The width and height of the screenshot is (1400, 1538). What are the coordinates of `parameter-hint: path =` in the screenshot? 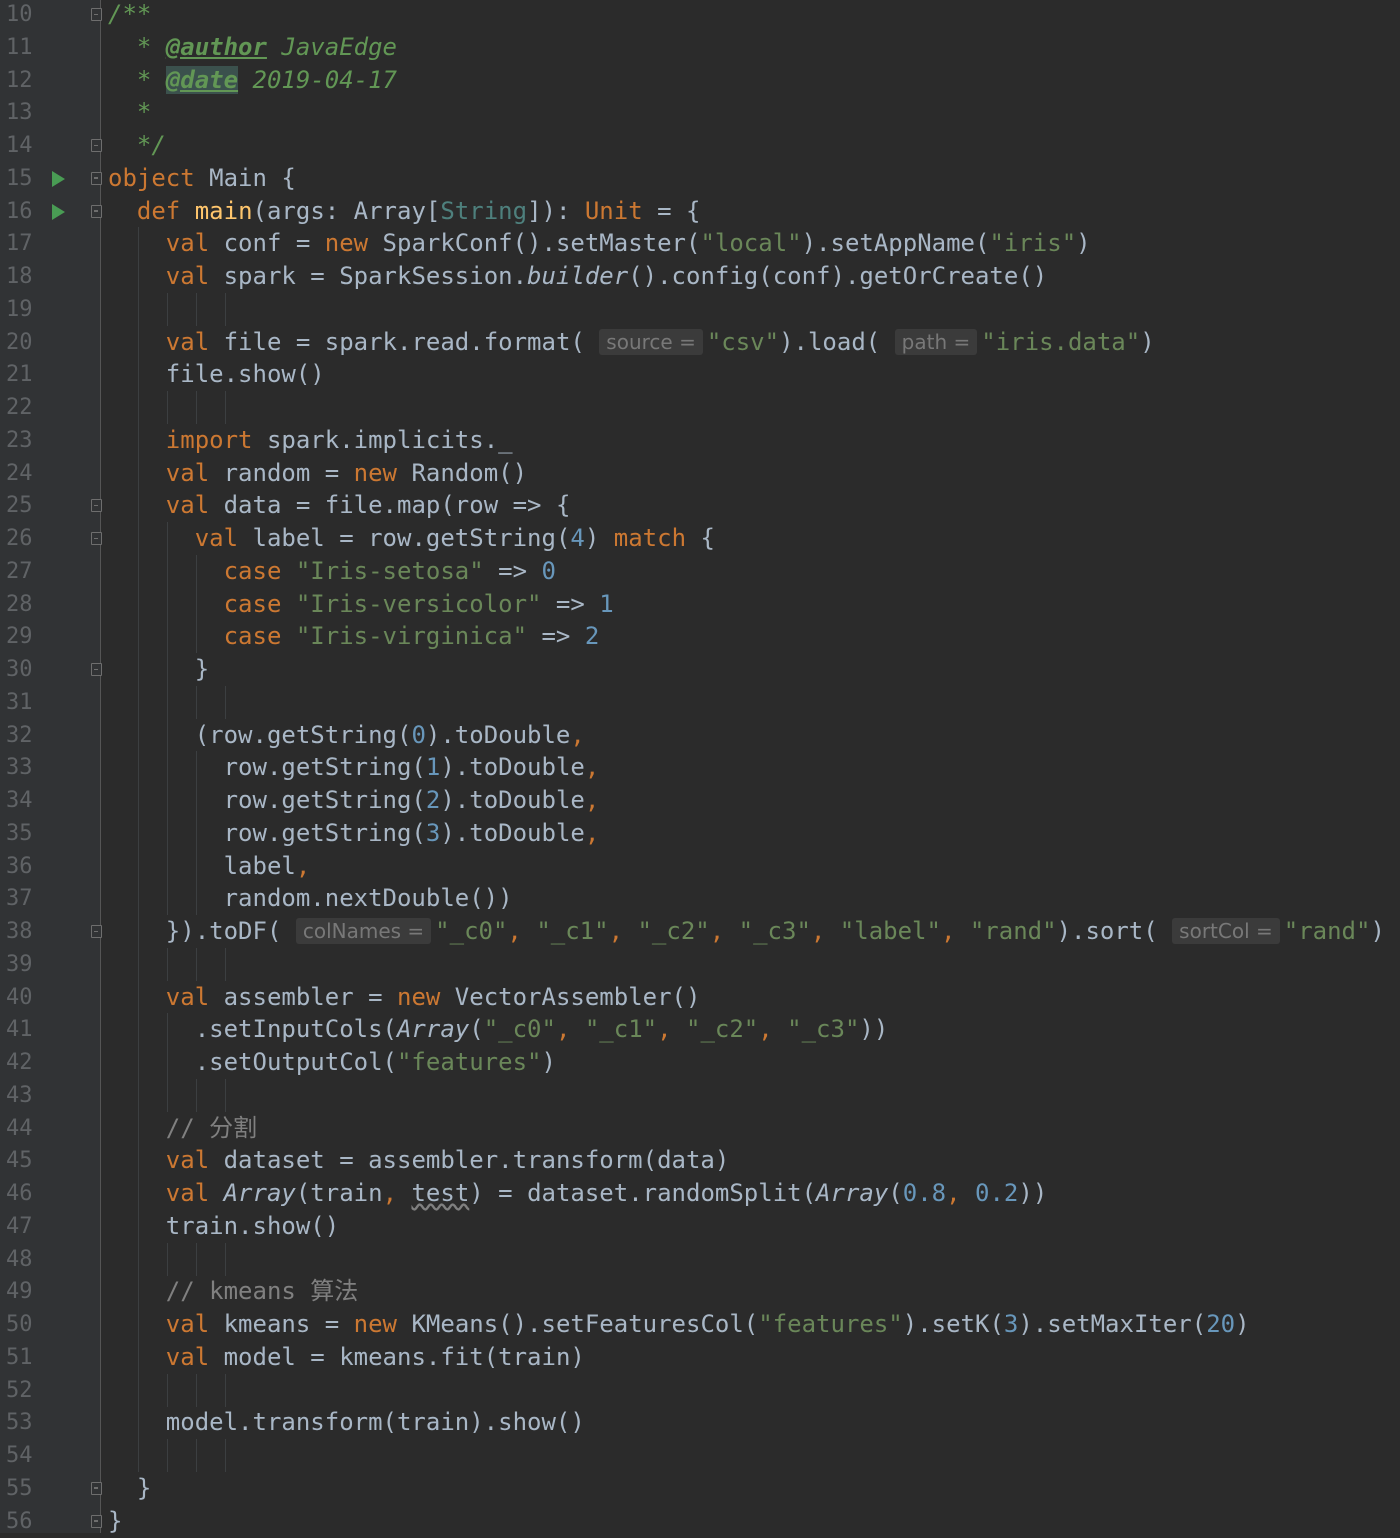 It's located at (936, 341).